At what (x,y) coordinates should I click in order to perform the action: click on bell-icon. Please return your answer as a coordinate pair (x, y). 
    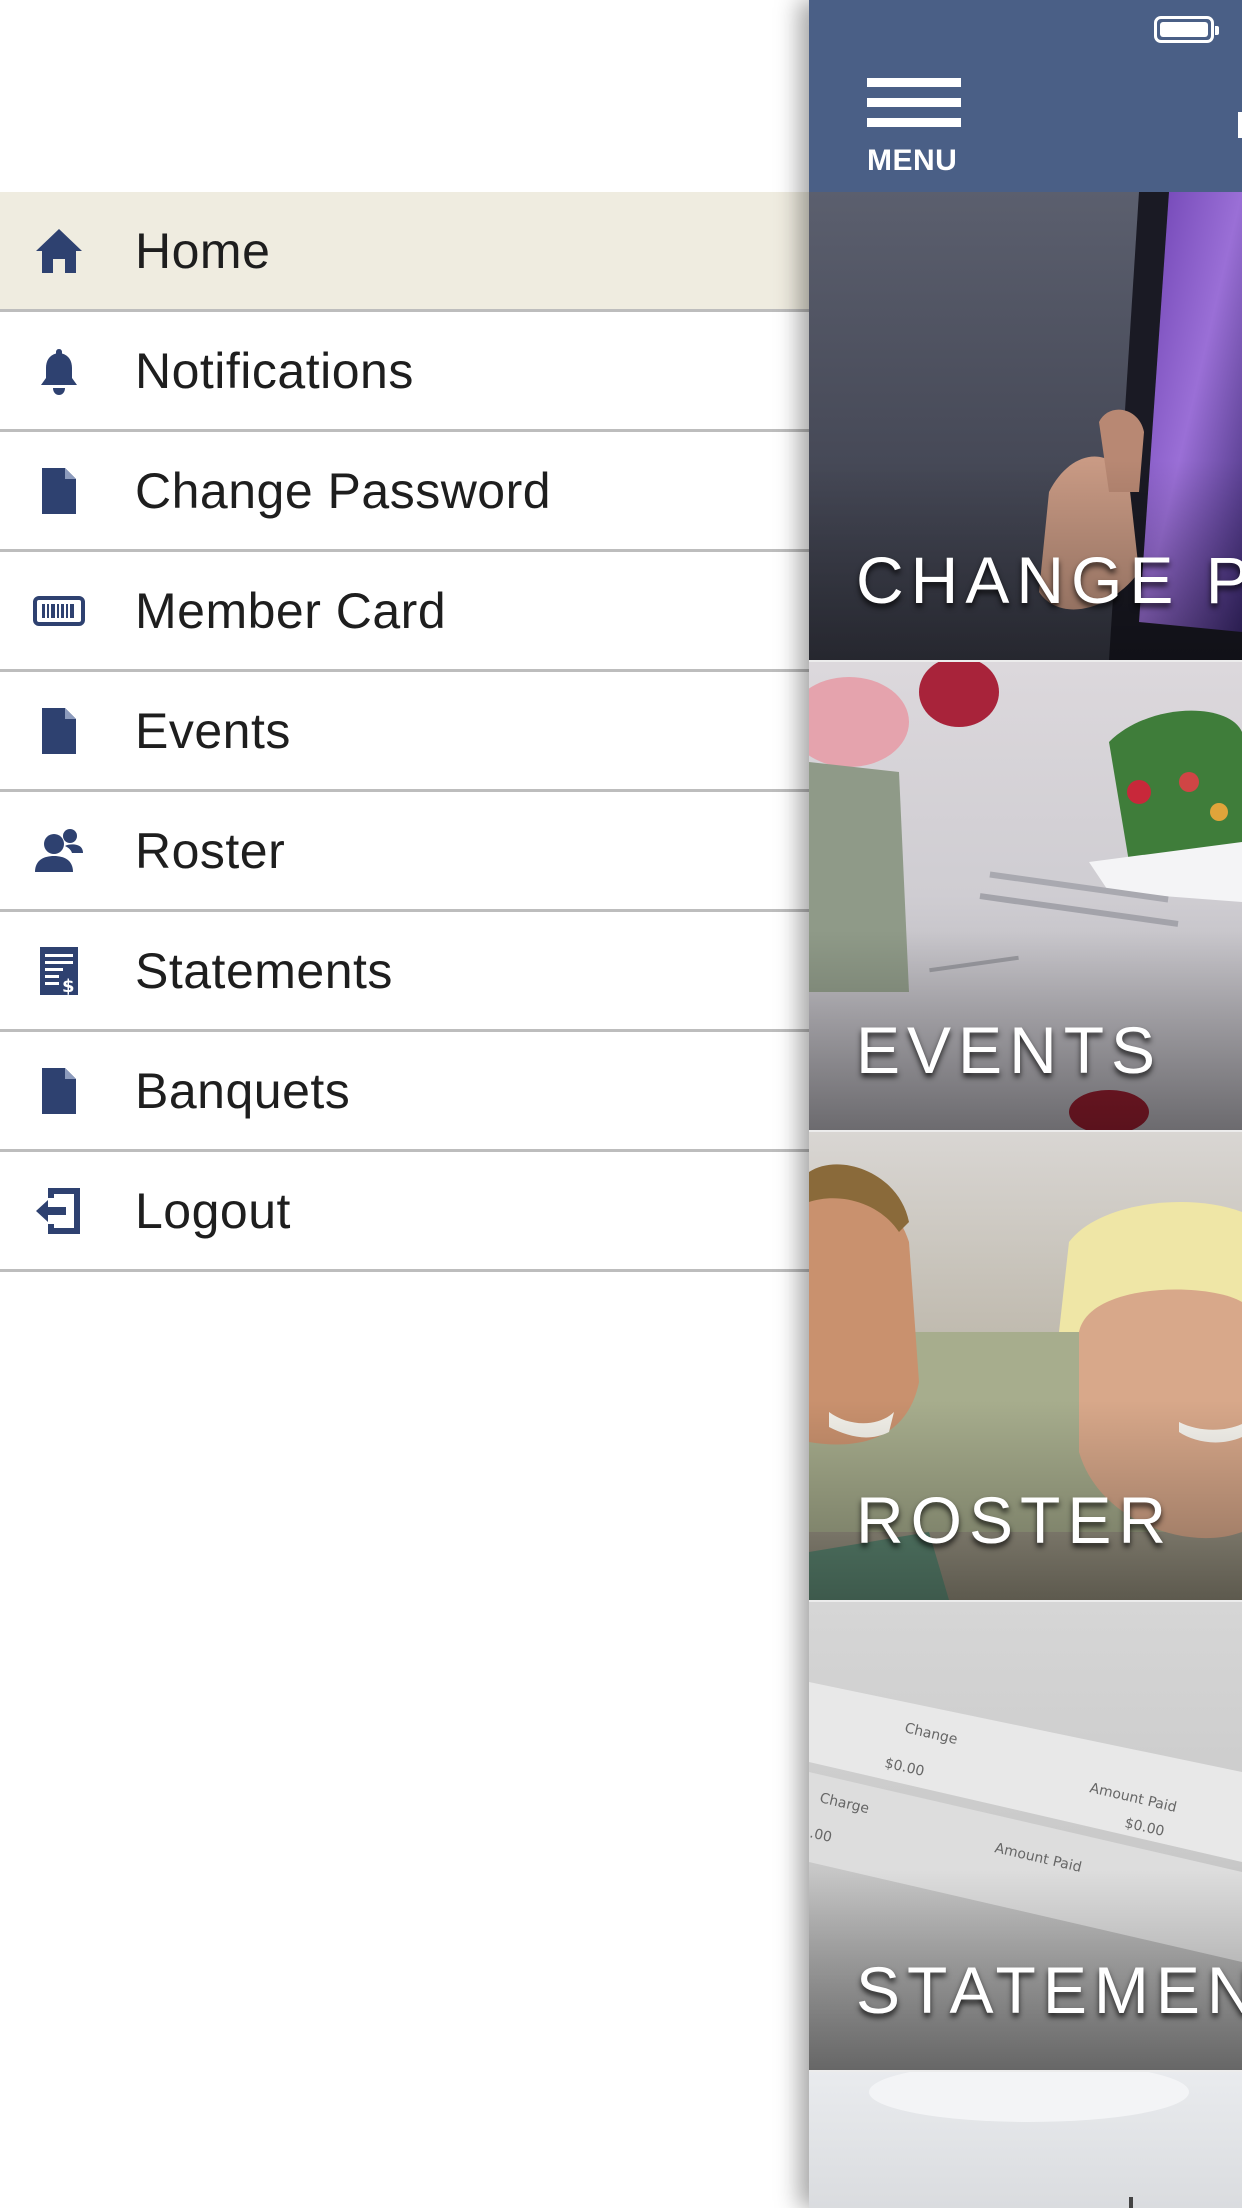
    Looking at the image, I should click on (59, 371).